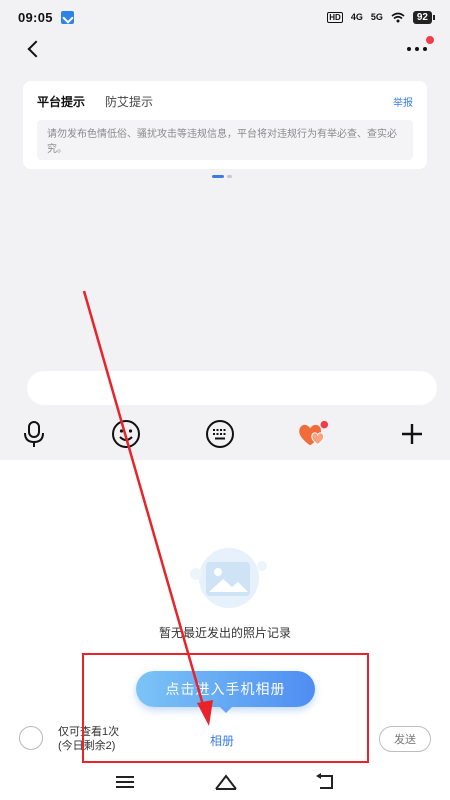  Describe the element at coordinates (87, 746) in the screenshot. I see `view-once-line2: (今日剩余2)` at that location.